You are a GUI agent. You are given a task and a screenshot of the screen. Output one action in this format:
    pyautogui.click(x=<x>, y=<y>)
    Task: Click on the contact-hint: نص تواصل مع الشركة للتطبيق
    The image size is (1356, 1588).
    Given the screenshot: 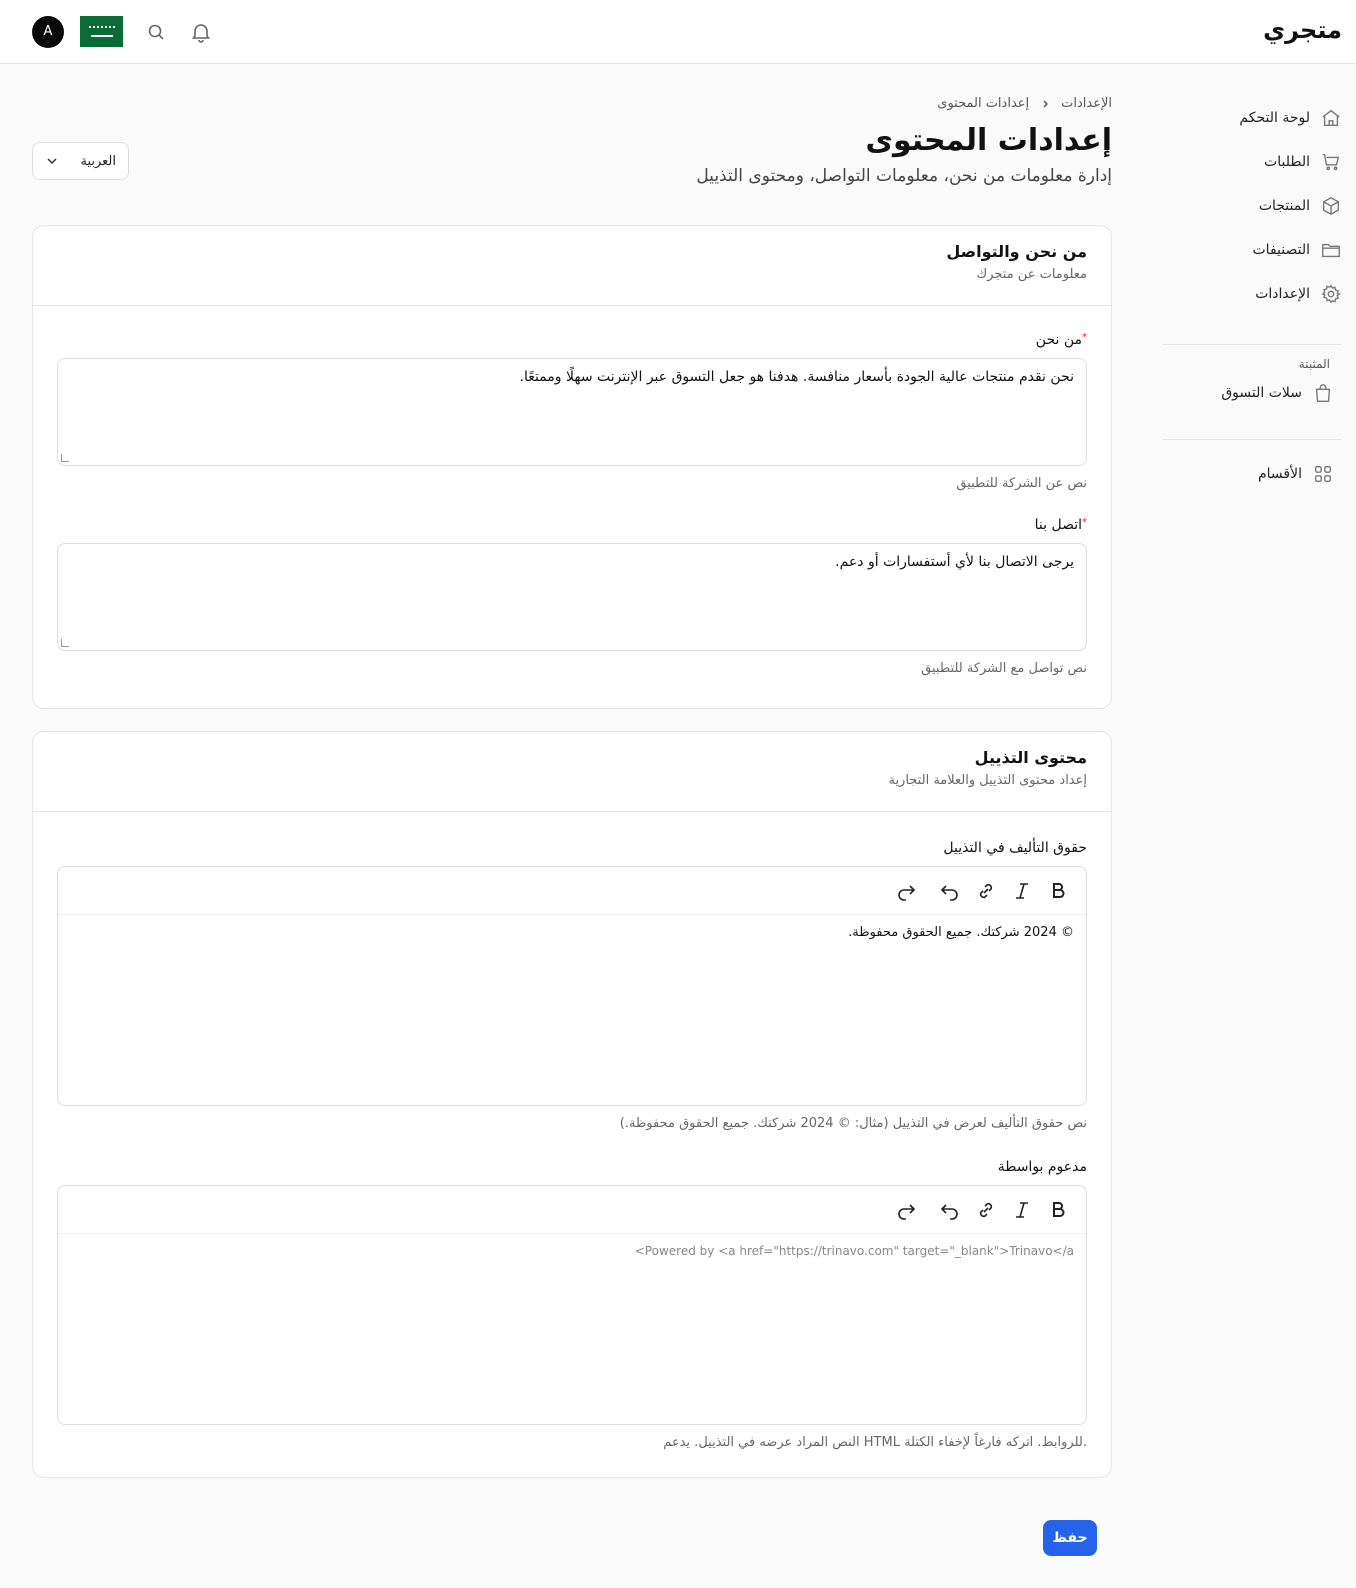 What is the action you would take?
    pyautogui.click(x=1004, y=668)
    